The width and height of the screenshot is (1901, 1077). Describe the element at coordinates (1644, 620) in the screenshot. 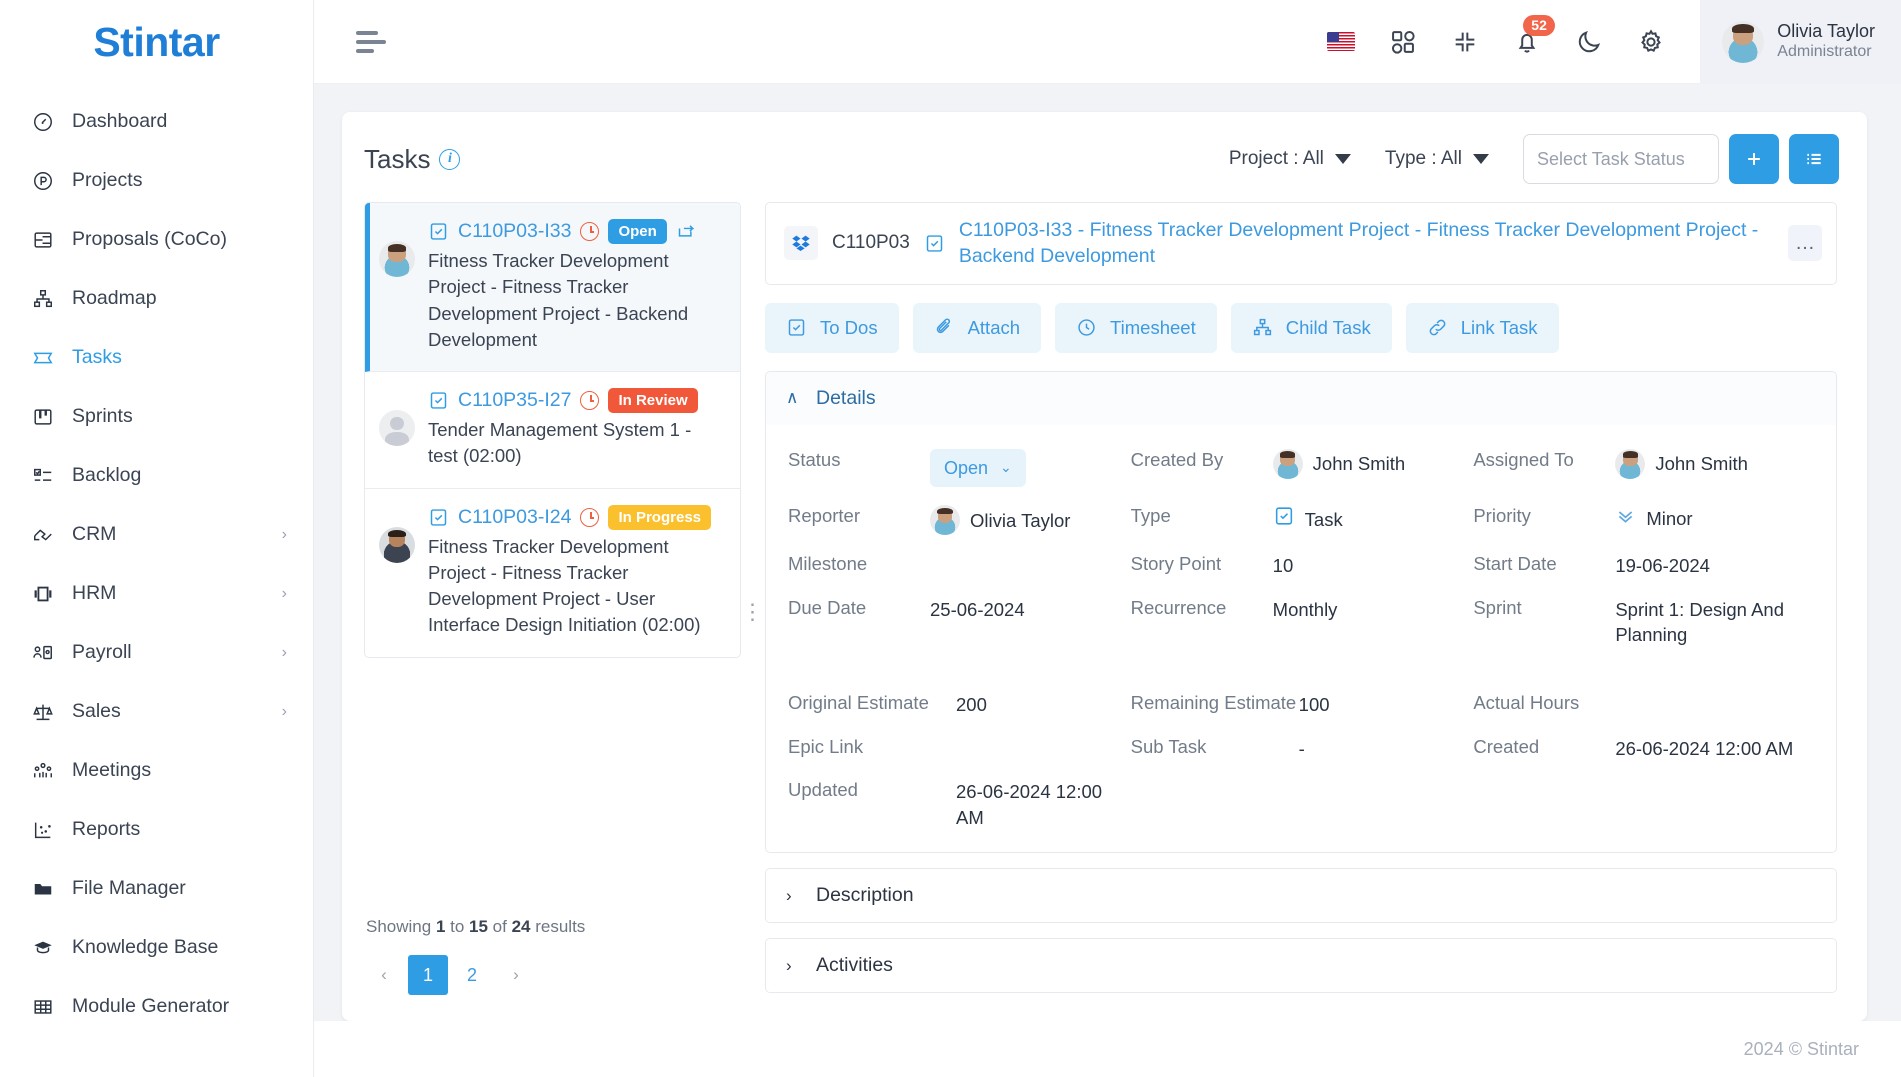

I see `field-sprint: Sprint Sprint 1: Design And Planning` at that location.